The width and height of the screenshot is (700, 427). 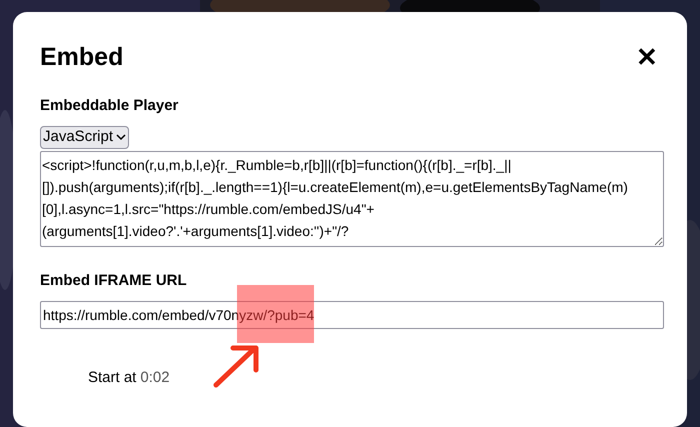 What do you see at coordinates (352, 315) in the screenshot?
I see `url-field: https://rumble.com/embed/v70nyzw/?pub=4` at bounding box center [352, 315].